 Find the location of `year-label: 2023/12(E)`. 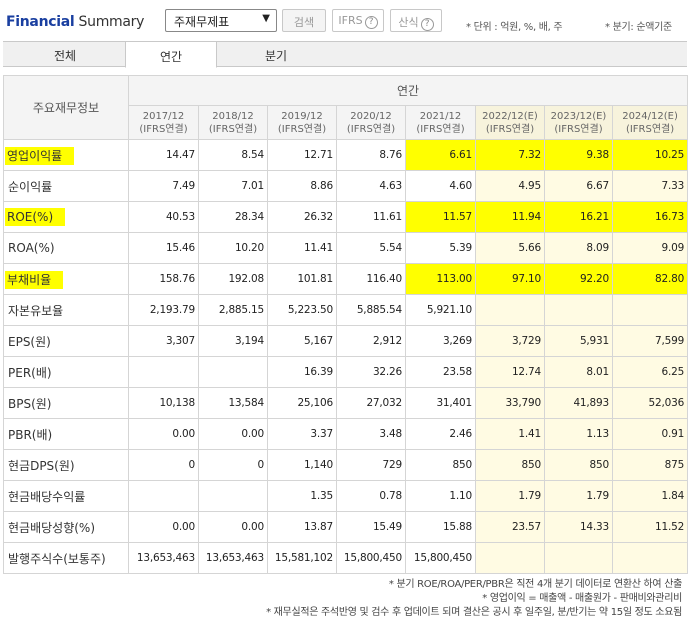

year-label: 2023/12(E) is located at coordinates (578, 116).